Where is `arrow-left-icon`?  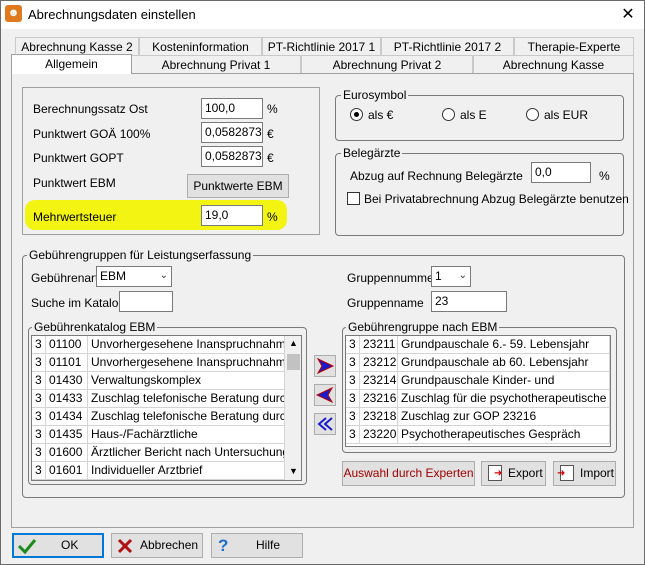
arrow-left-icon is located at coordinates (324, 395).